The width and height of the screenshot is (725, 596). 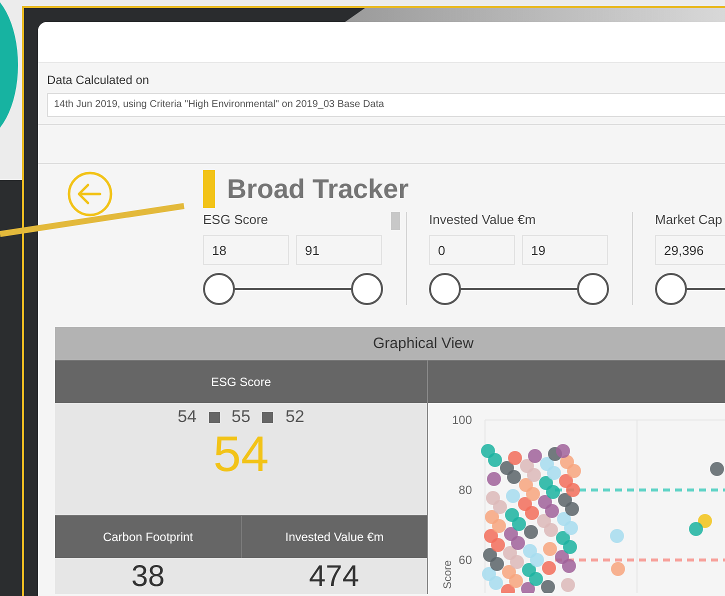 What do you see at coordinates (148, 577) in the screenshot?
I see `metric-value: 38` at bounding box center [148, 577].